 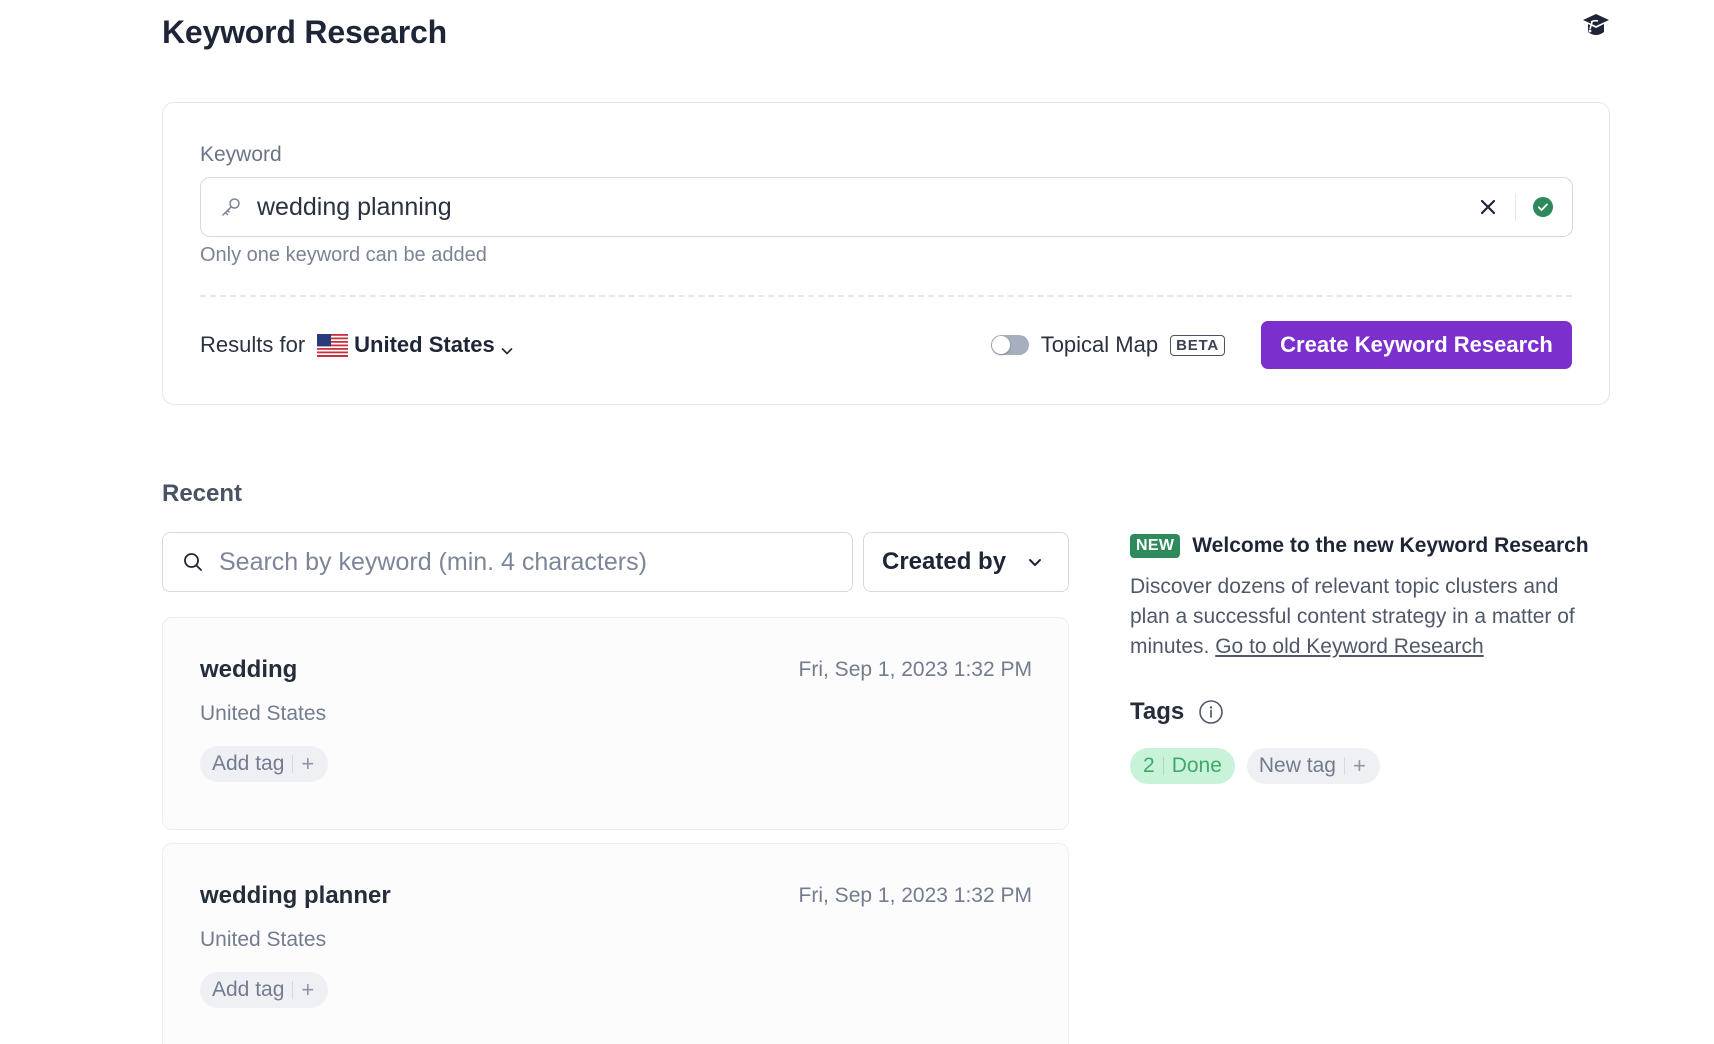 What do you see at coordinates (886, 296) in the screenshot?
I see `dashed-divider` at bounding box center [886, 296].